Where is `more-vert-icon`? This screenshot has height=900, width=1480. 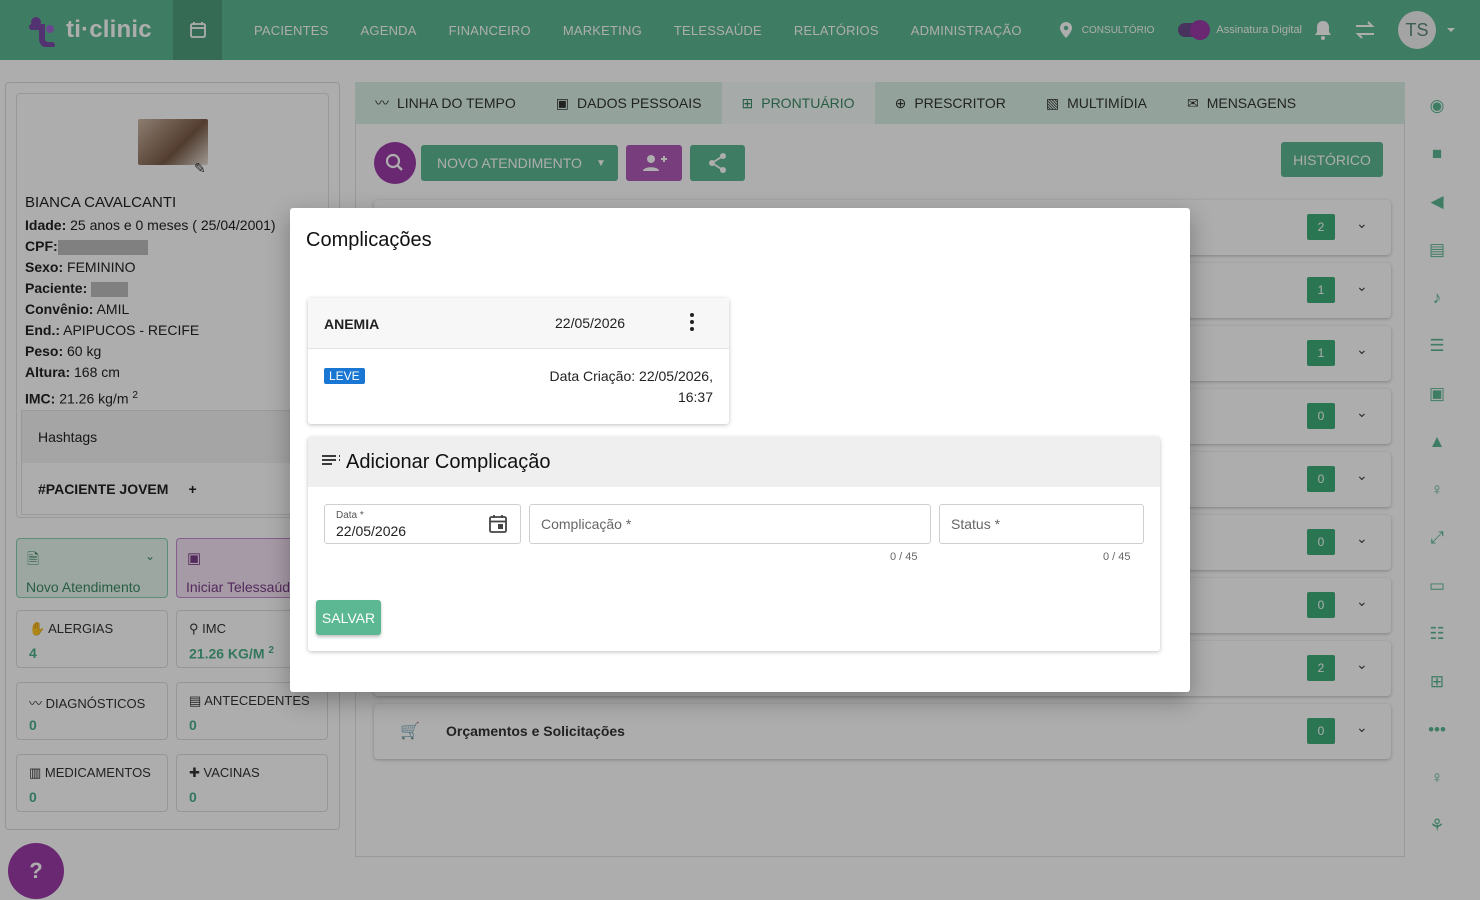 more-vert-icon is located at coordinates (692, 322).